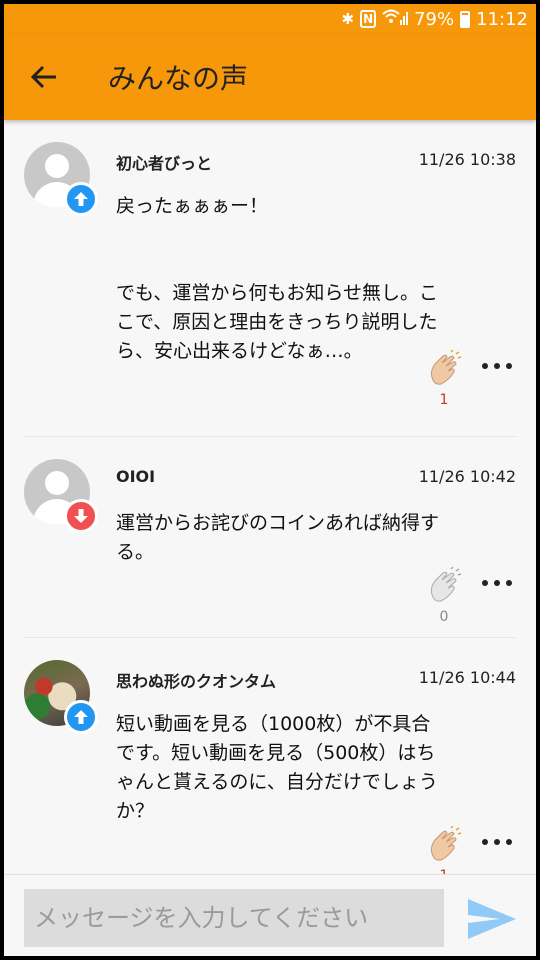 The image size is (540, 960). What do you see at coordinates (444, 617) in the screenshot?
I see `clap-count: 0` at bounding box center [444, 617].